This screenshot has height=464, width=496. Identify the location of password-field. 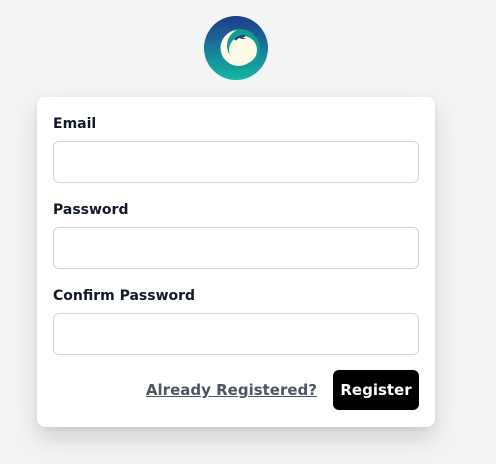
(236, 248).